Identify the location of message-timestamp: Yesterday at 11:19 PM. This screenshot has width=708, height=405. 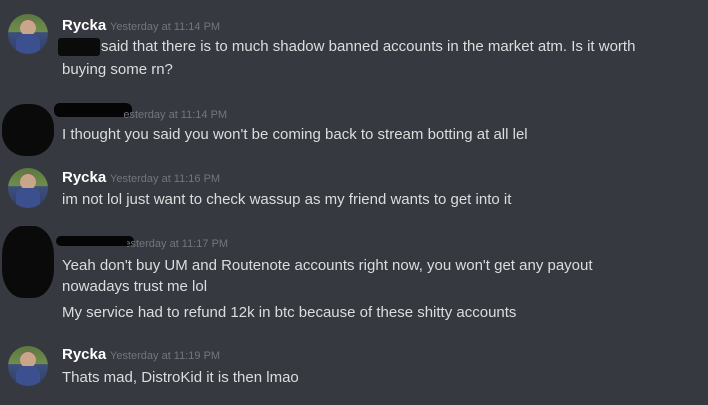
(165, 356).